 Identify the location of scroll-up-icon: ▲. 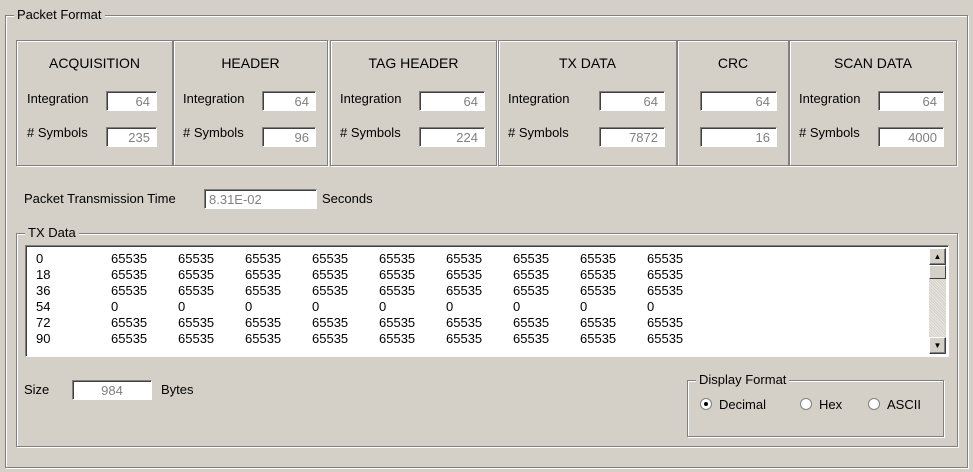
(937, 256).